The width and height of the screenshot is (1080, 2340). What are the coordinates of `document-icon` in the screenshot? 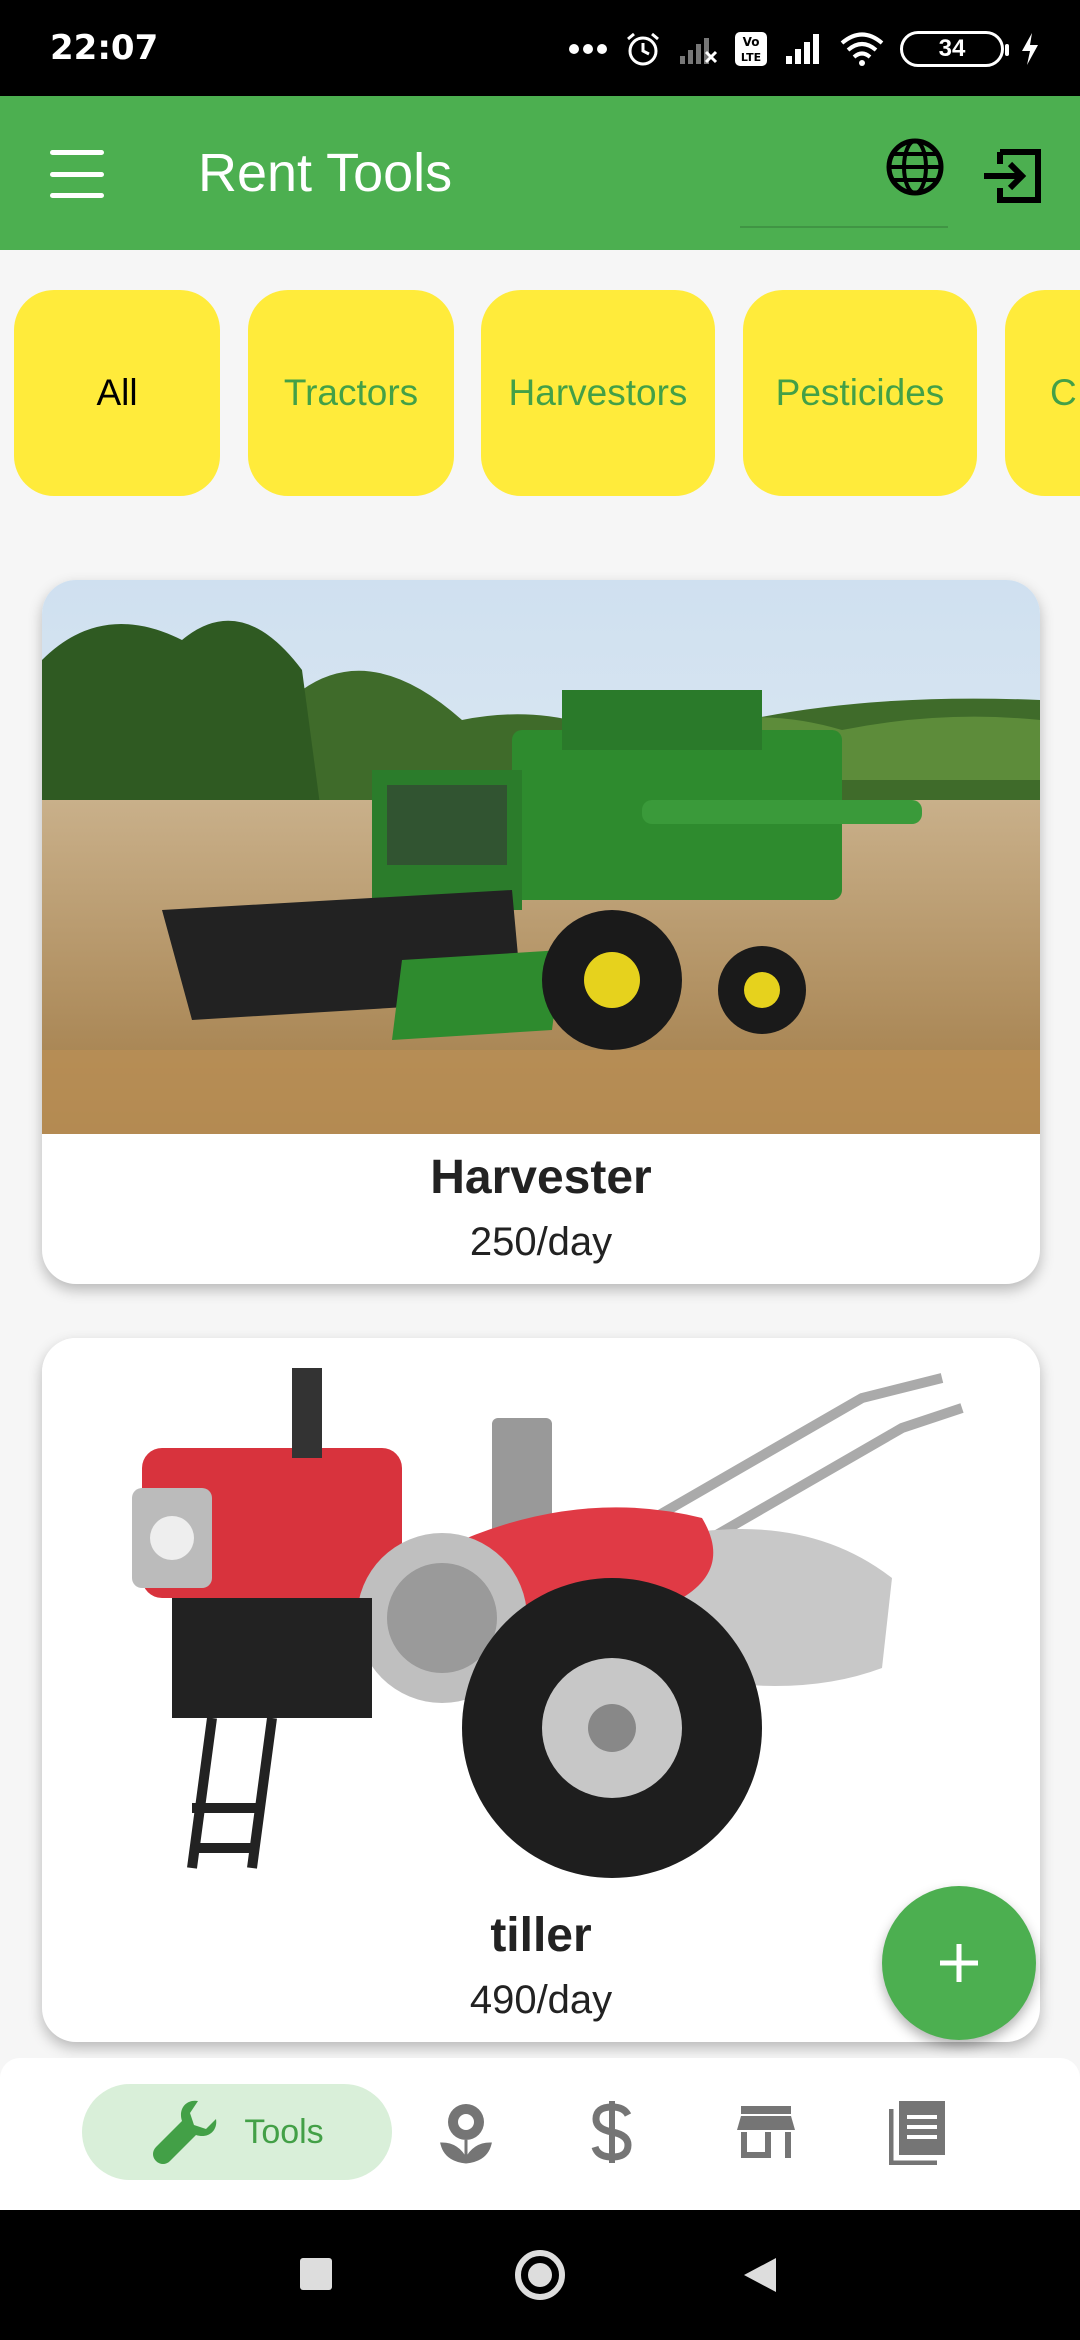 It's located at (917, 2133).